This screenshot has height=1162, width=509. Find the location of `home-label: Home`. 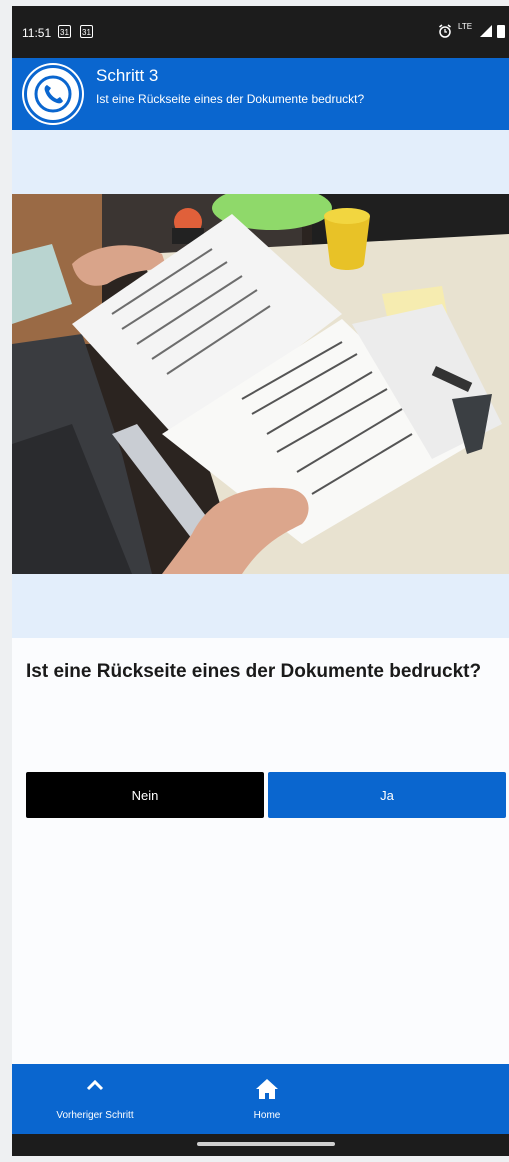

home-label: Home is located at coordinates (267, 1115).